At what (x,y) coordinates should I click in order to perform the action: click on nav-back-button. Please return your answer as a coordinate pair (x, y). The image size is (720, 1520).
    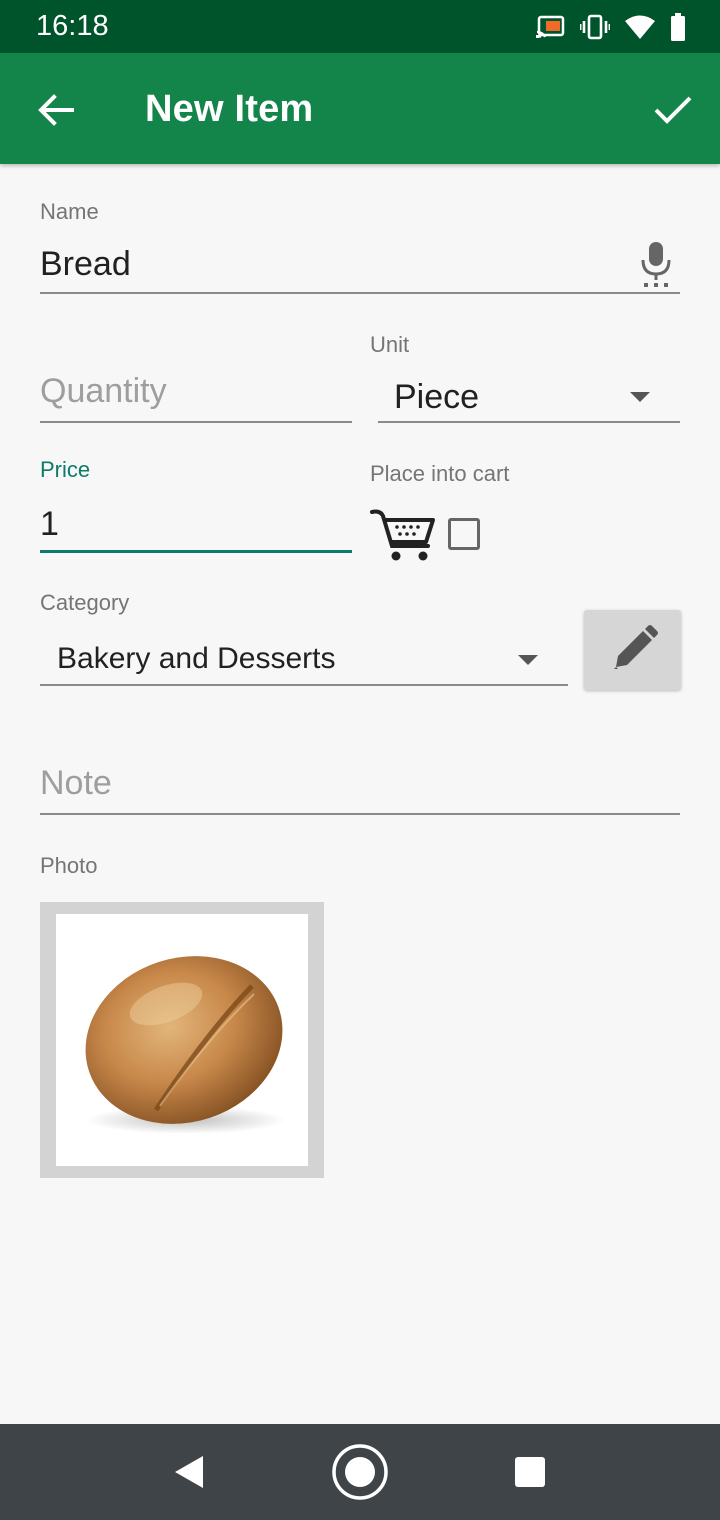
    Looking at the image, I should click on (188, 1472).